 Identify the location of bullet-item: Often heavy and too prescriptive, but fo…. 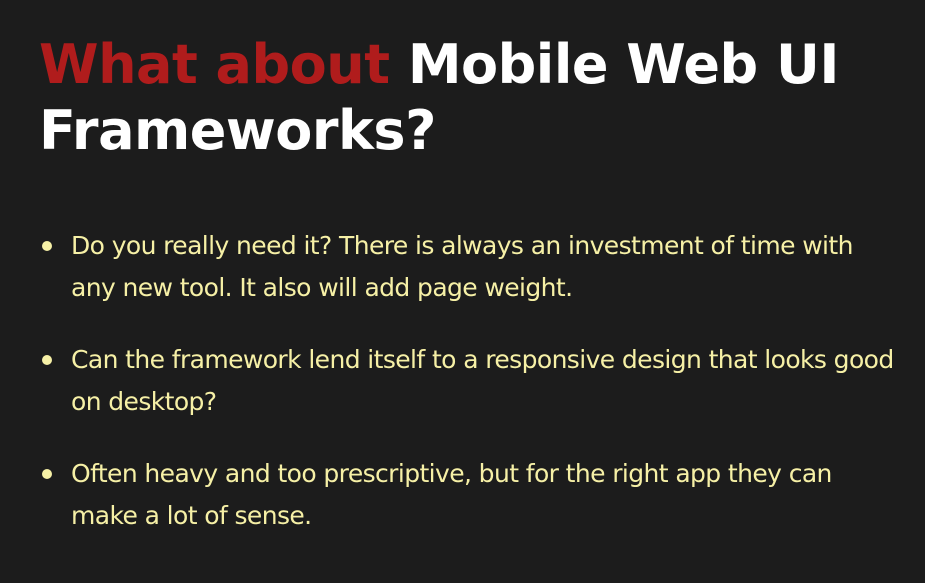
(470, 495).